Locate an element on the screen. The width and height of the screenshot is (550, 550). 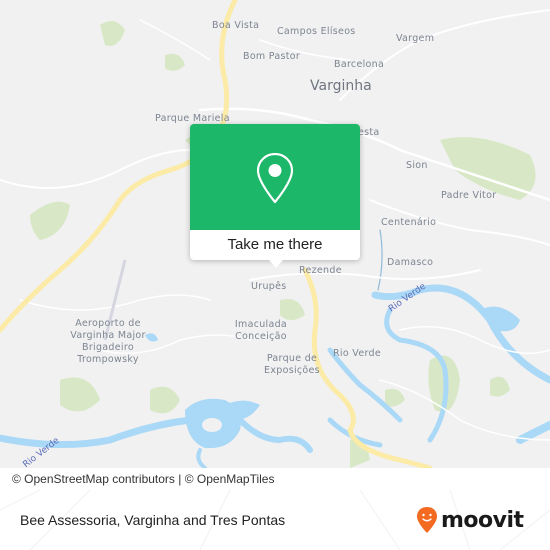
place-label-bom-pastor: Bom Pastor is located at coordinates (272, 56).